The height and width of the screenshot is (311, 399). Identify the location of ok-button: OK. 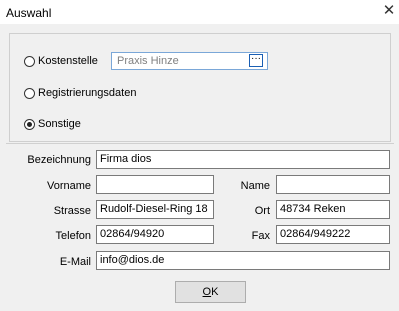
(210, 292).